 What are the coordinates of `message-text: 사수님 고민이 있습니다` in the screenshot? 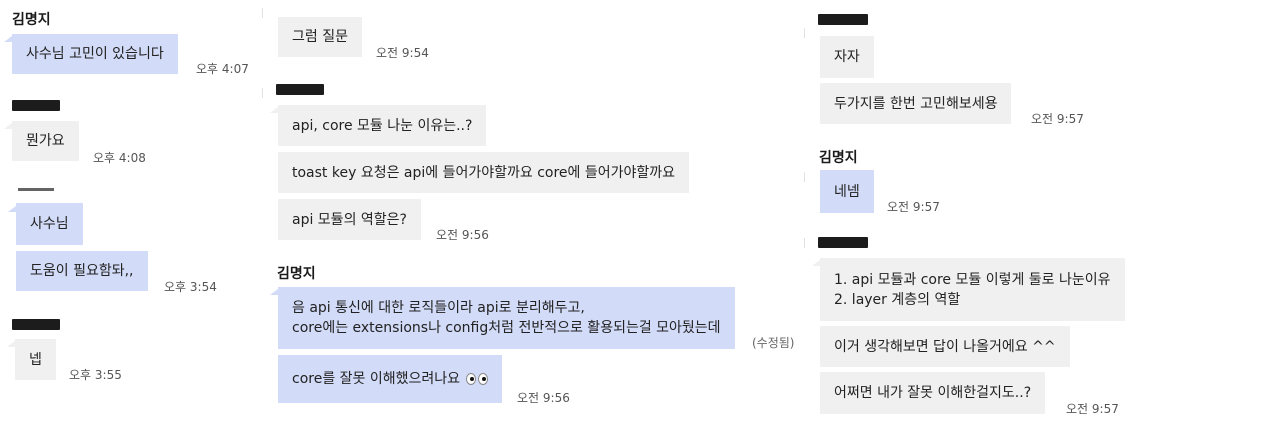 It's located at (95, 54).